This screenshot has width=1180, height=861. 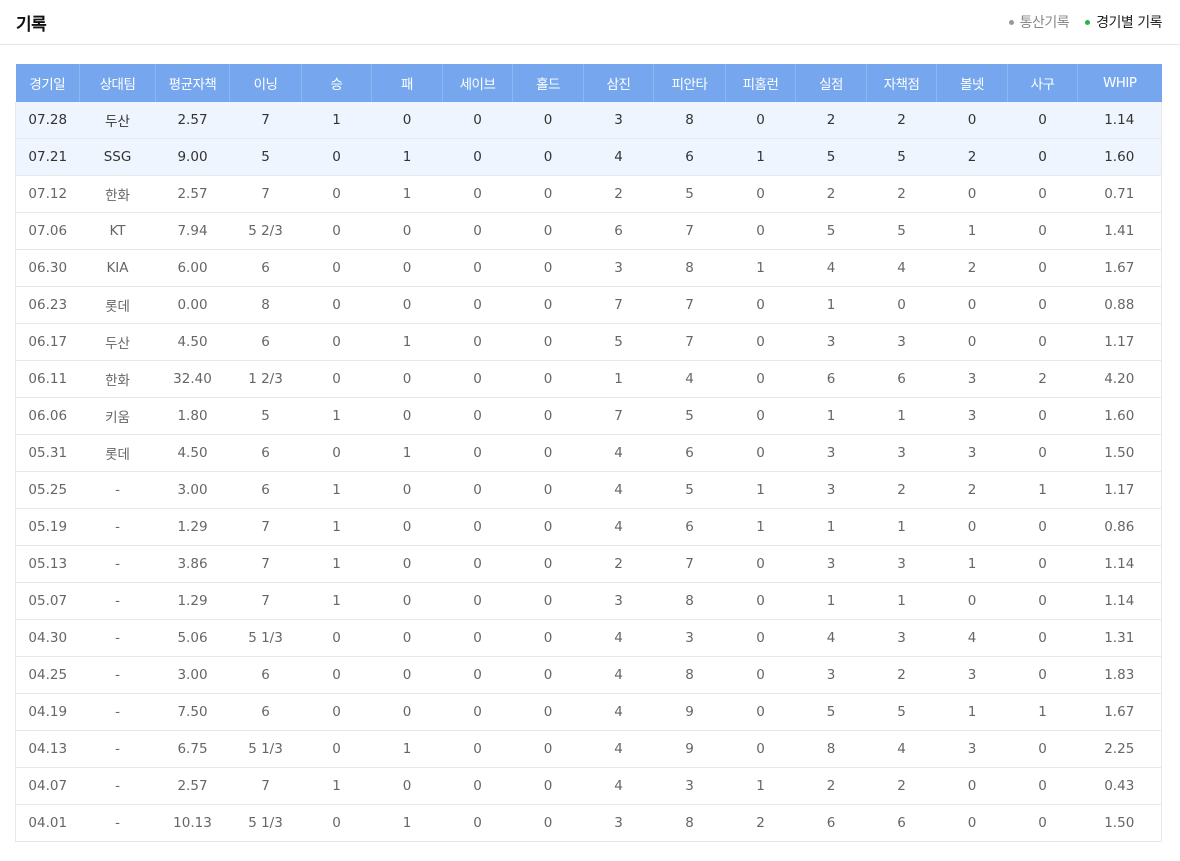 I want to click on table-cell: 7.94, so click(x=192, y=231).